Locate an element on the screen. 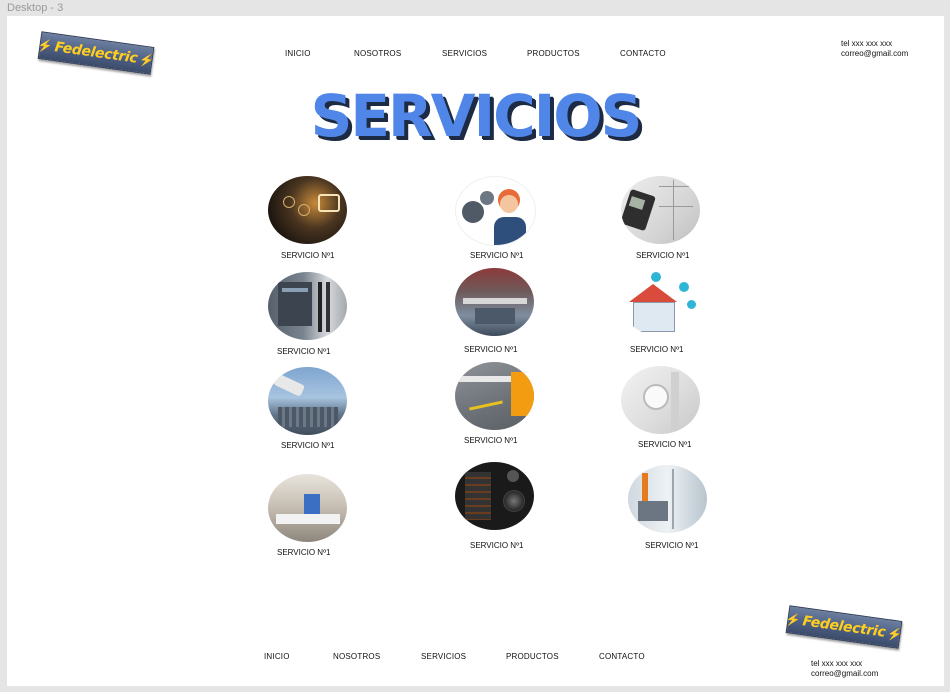 The width and height of the screenshot is (950, 692). service-image-smart-home is located at coordinates (660, 302).